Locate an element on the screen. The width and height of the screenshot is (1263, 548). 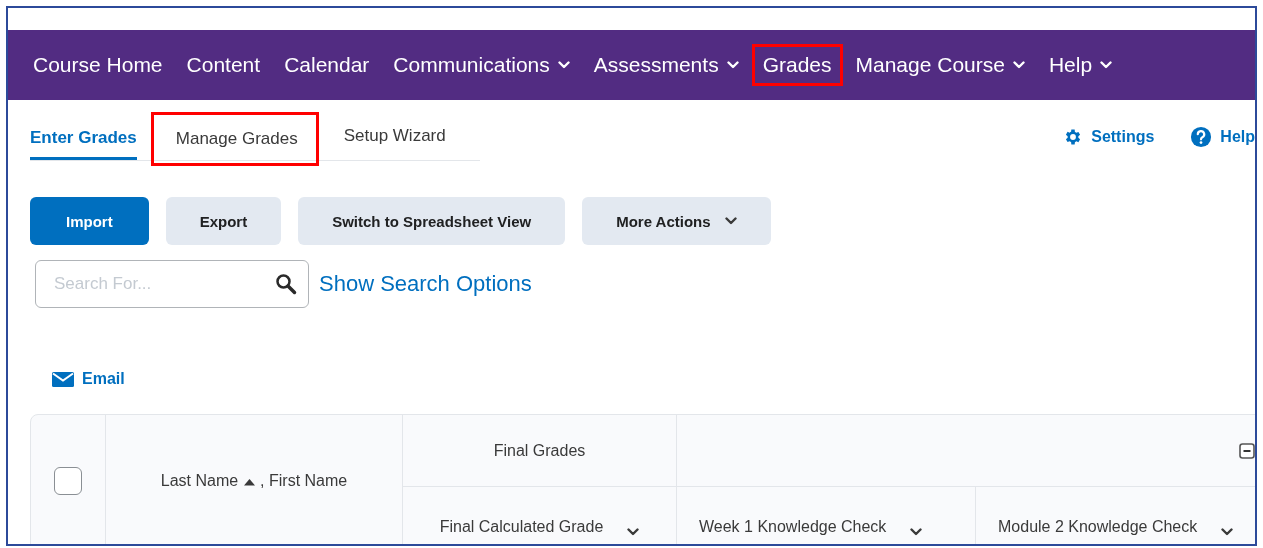
action-button: Switch to Spreadsheet View is located at coordinates (432, 221).